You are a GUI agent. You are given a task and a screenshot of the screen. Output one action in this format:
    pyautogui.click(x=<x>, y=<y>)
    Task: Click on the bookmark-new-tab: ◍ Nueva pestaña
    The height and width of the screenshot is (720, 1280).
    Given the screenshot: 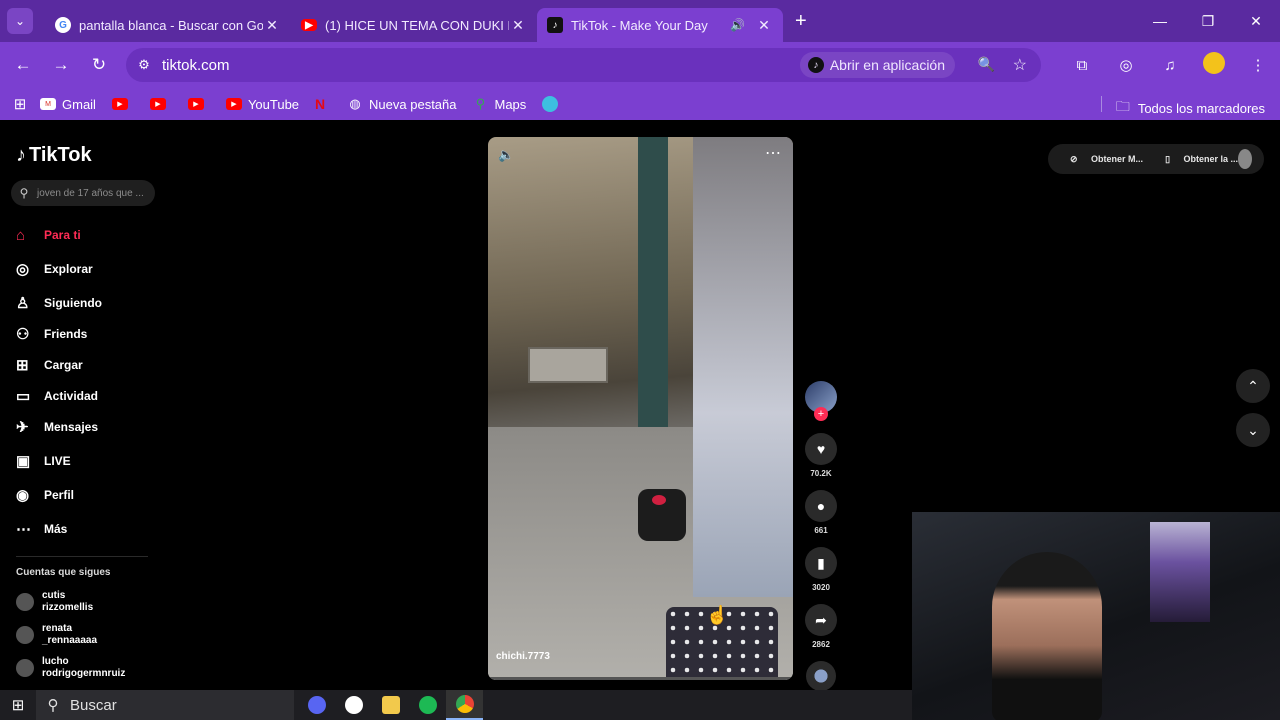 What is the action you would take?
    pyautogui.click(x=401, y=104)
    